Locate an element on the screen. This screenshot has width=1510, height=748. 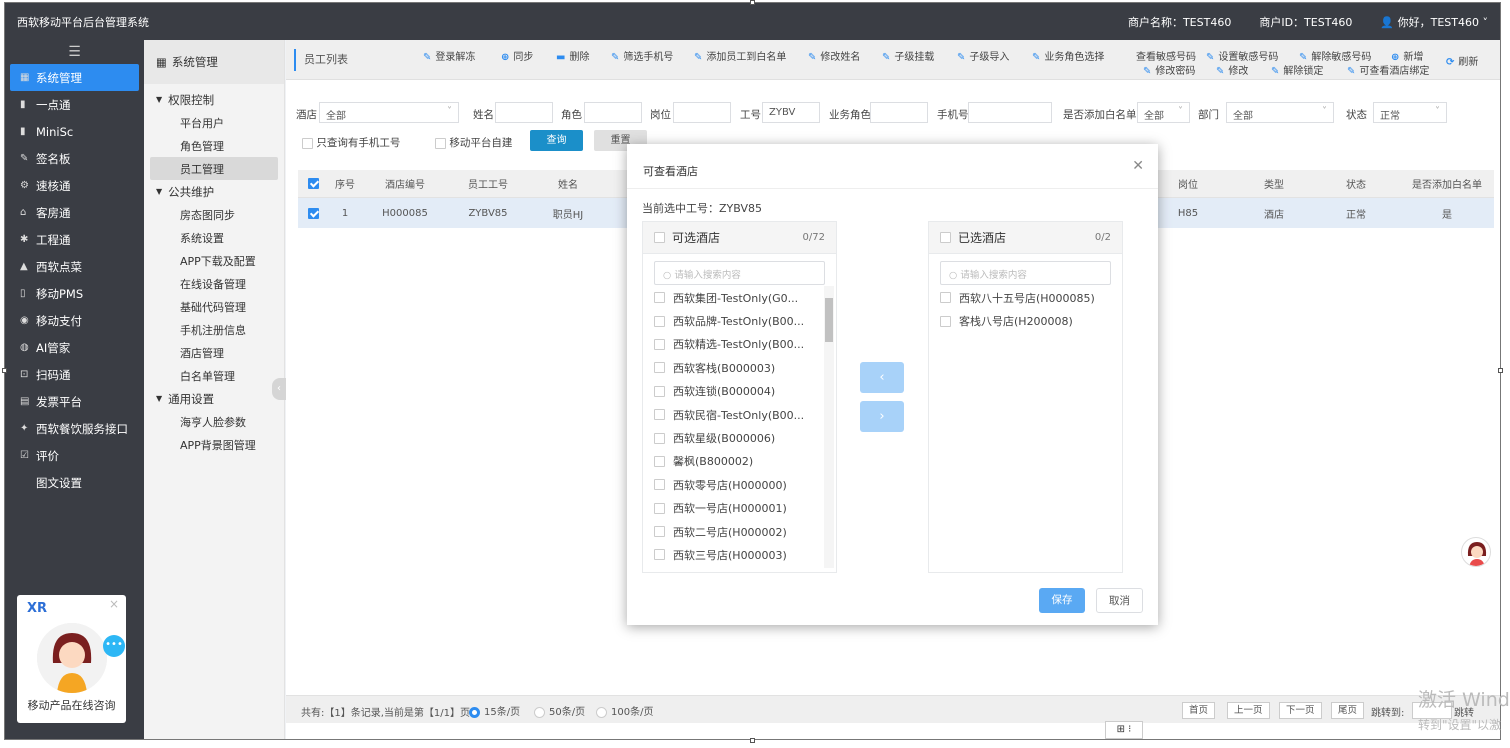
submenu-item: APP下载及配置 is located at coordinates (214, 260).